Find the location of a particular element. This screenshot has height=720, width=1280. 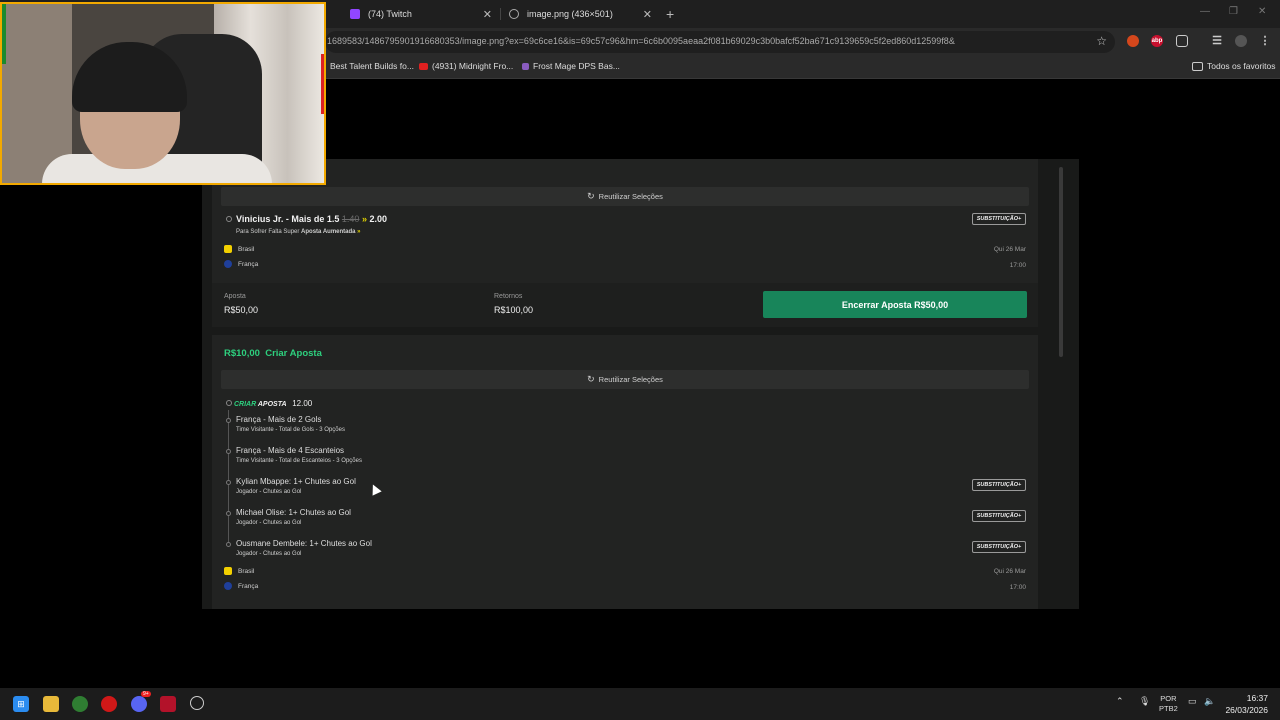

maximize-icon: ❐ is located at coordinates (1233, 11).